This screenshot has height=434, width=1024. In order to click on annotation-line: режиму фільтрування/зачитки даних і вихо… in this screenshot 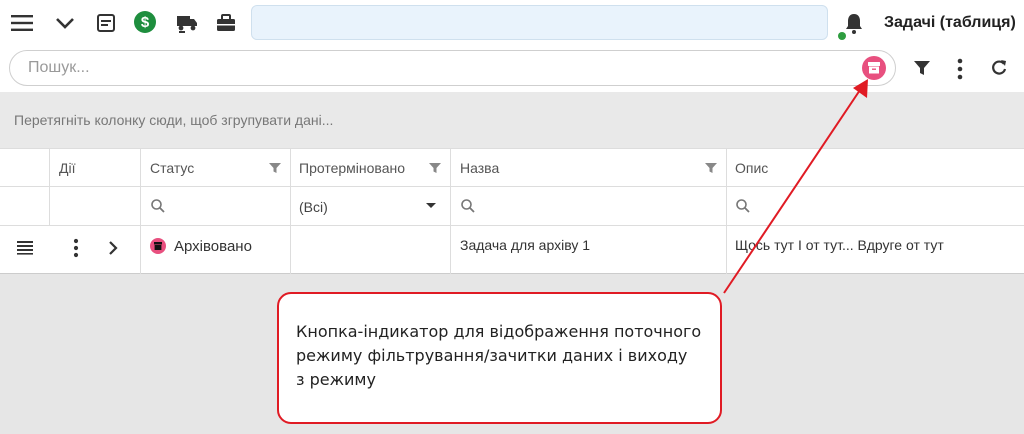, I will do `click(492, 355)`.